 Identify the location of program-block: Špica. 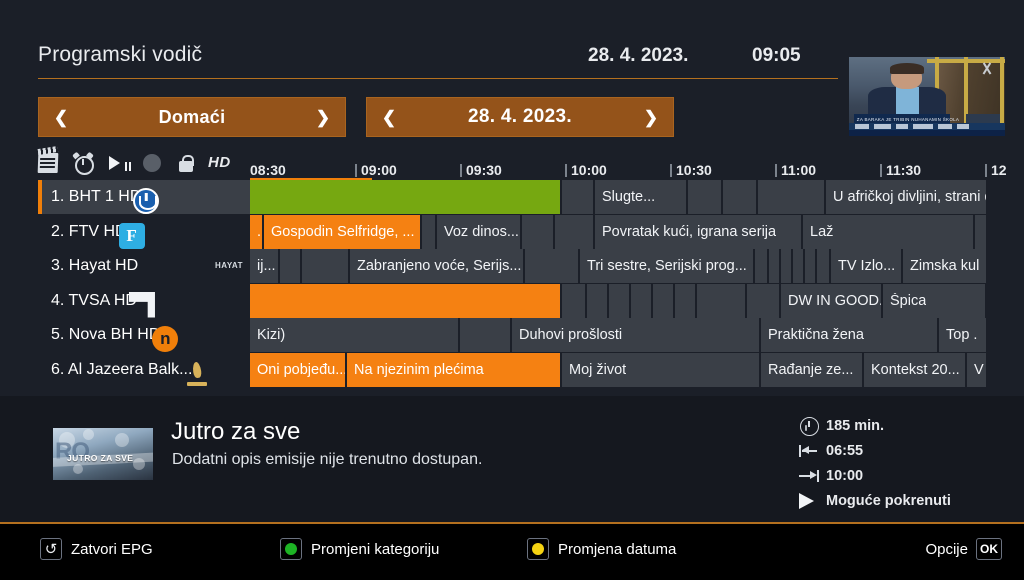
(935, 300).